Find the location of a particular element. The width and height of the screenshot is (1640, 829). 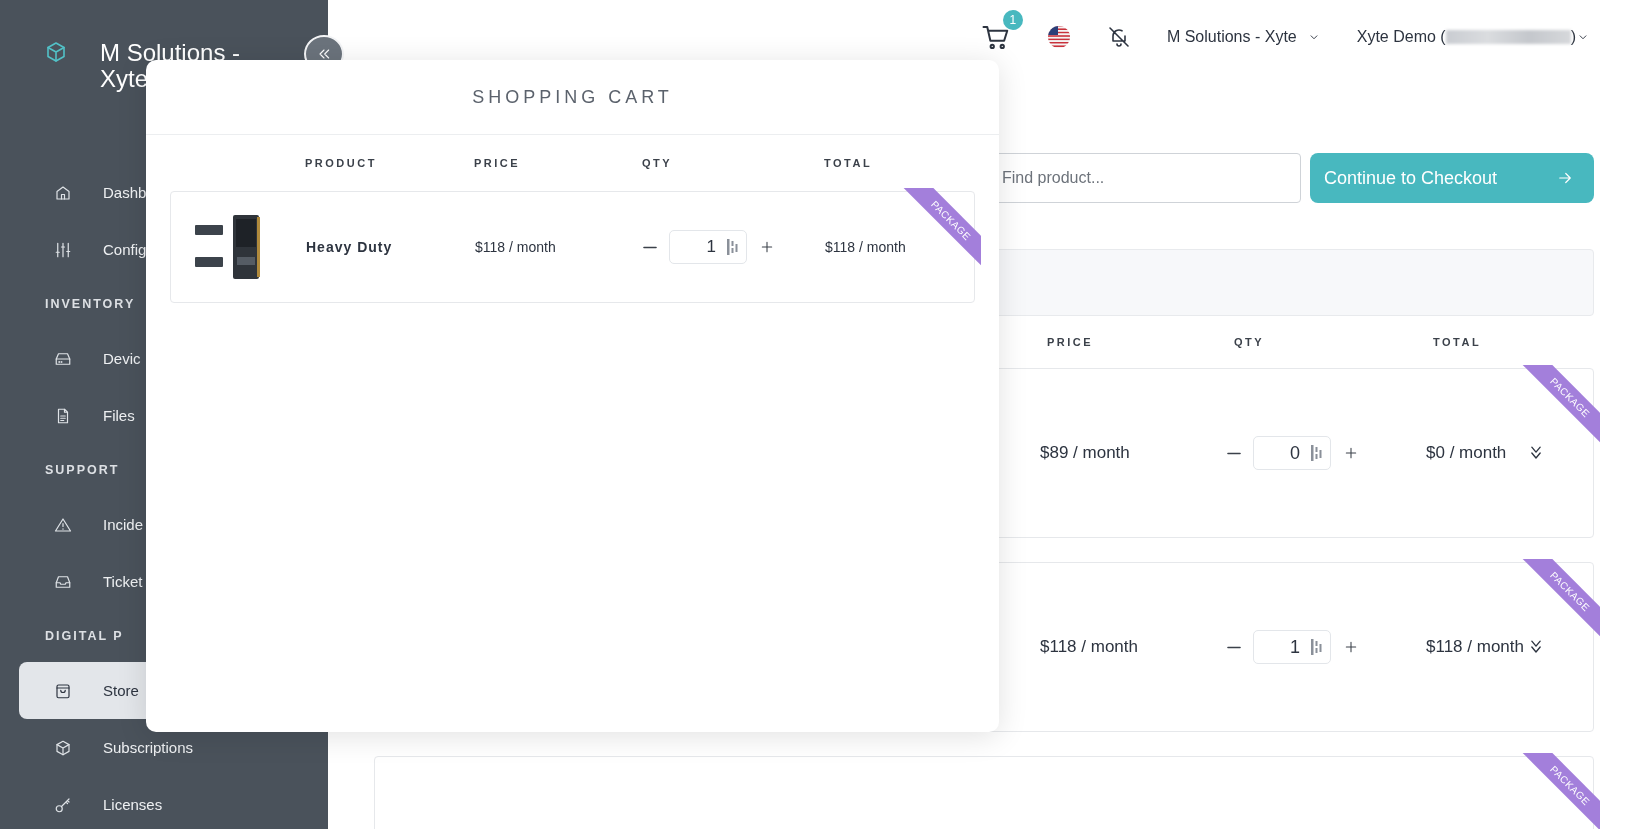

total-text: $0 / month is located at coordinates (1467, 453).